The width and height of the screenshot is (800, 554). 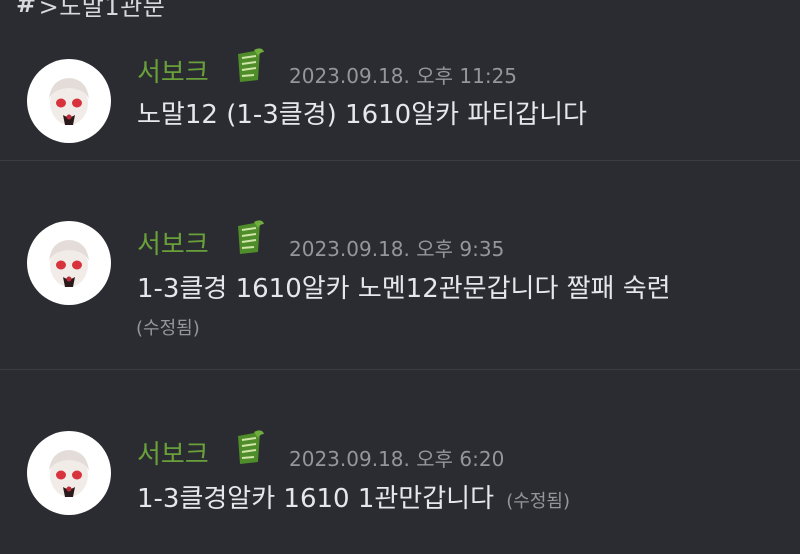 What do you see at coordinates (403, 76) in the screenshot?
I see `message-timestamp: 2023.09.18. 오후 11:25` at bounding box center [403, 76].